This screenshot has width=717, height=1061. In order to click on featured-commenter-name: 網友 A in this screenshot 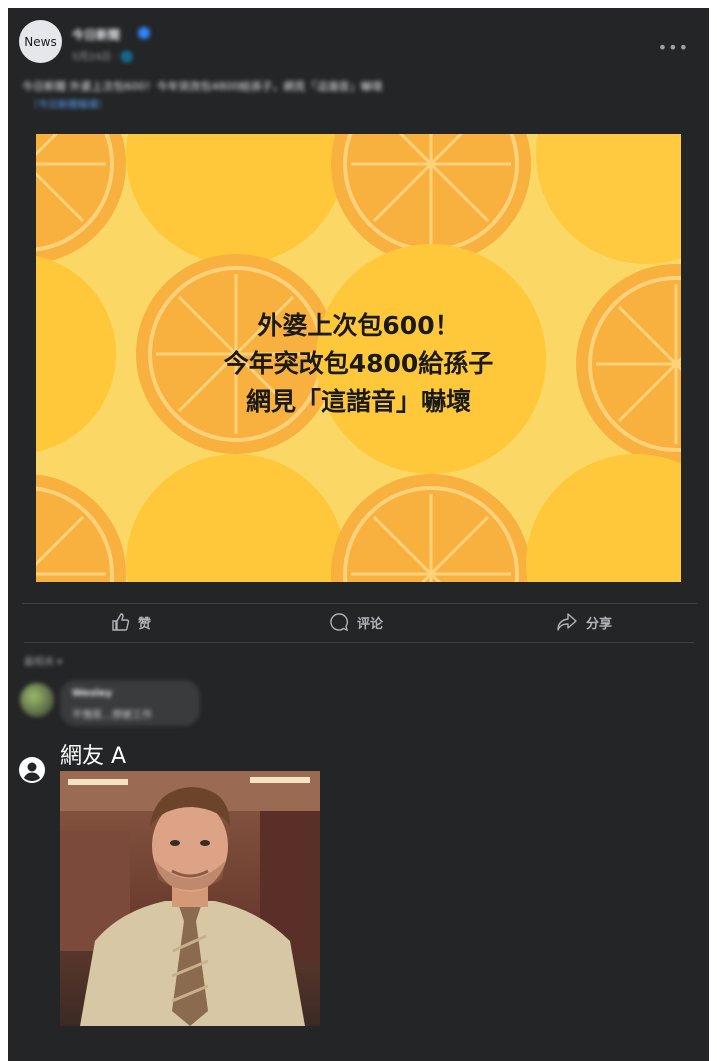, I will do `click(93, 754)`.